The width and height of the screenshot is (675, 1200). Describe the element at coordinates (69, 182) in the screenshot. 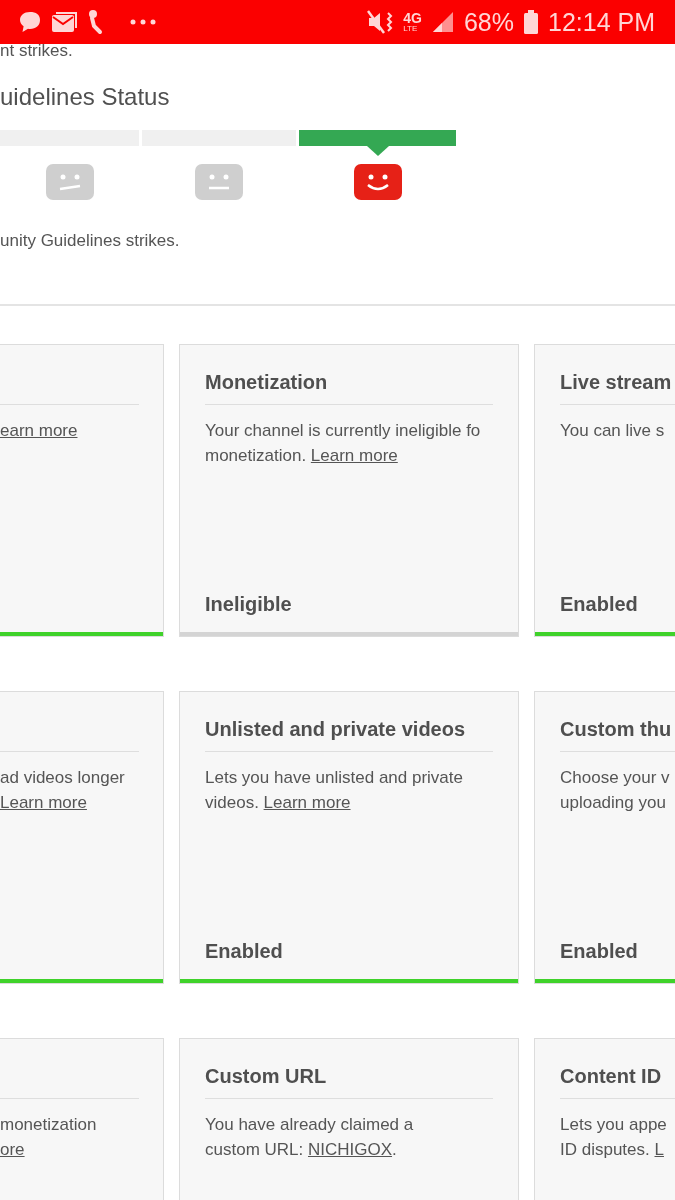

I see `skeptical-face-icon` at that location.